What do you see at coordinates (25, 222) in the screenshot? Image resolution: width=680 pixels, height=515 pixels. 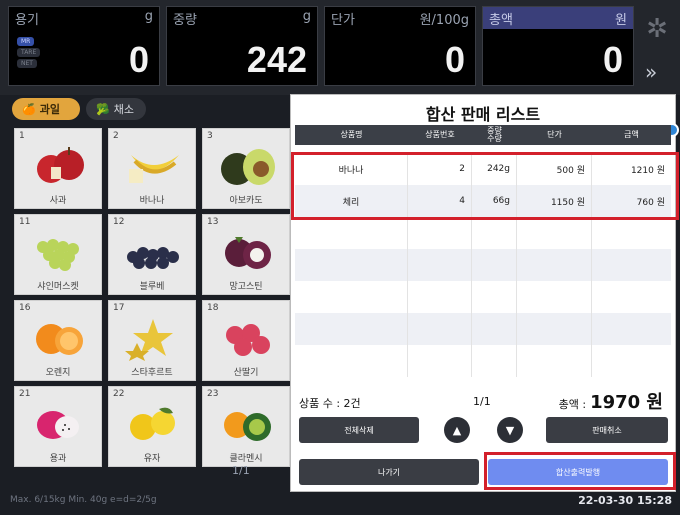 I see `product-number: 11` at bounding box center [25, 222].